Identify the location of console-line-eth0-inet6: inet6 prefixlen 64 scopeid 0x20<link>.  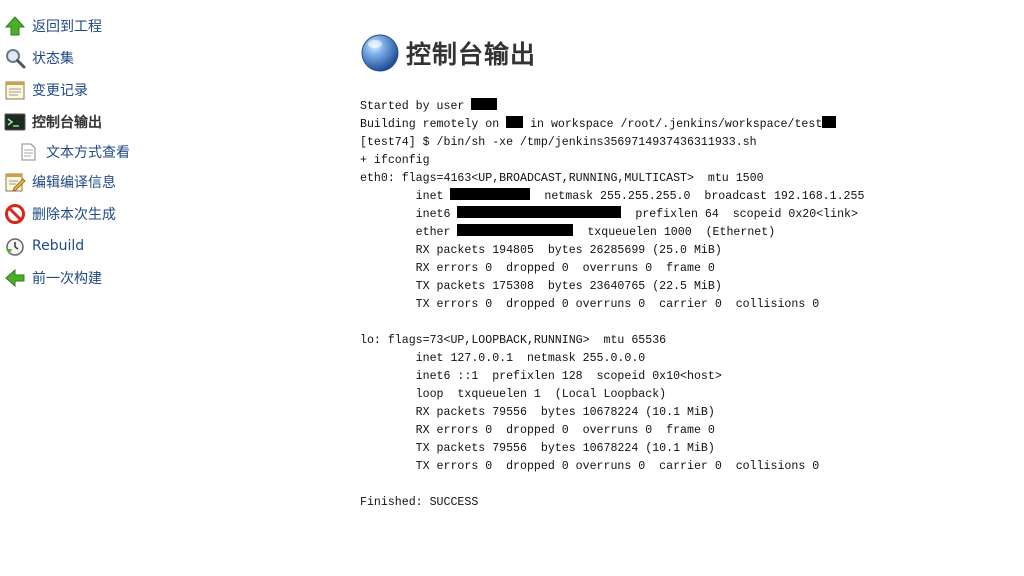
(609, 213).